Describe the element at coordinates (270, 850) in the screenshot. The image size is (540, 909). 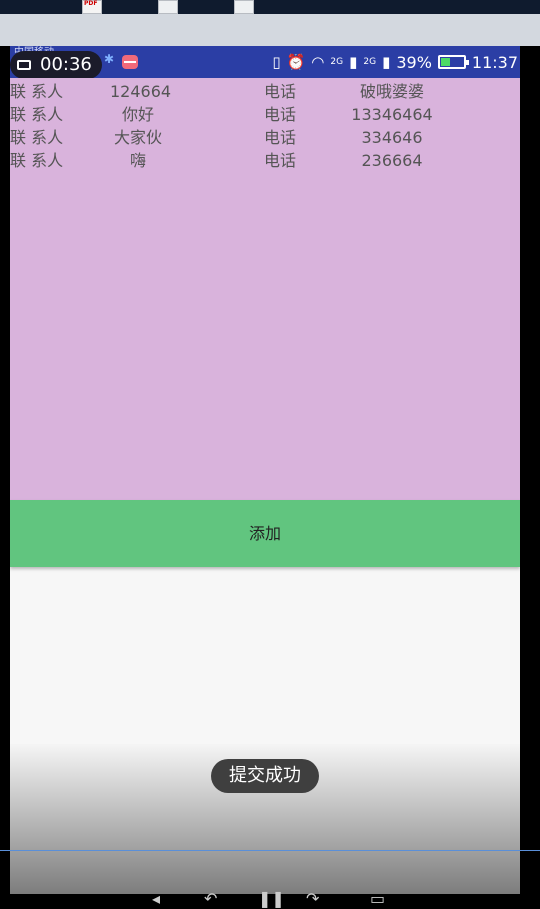
I see `divider-line` at that location.